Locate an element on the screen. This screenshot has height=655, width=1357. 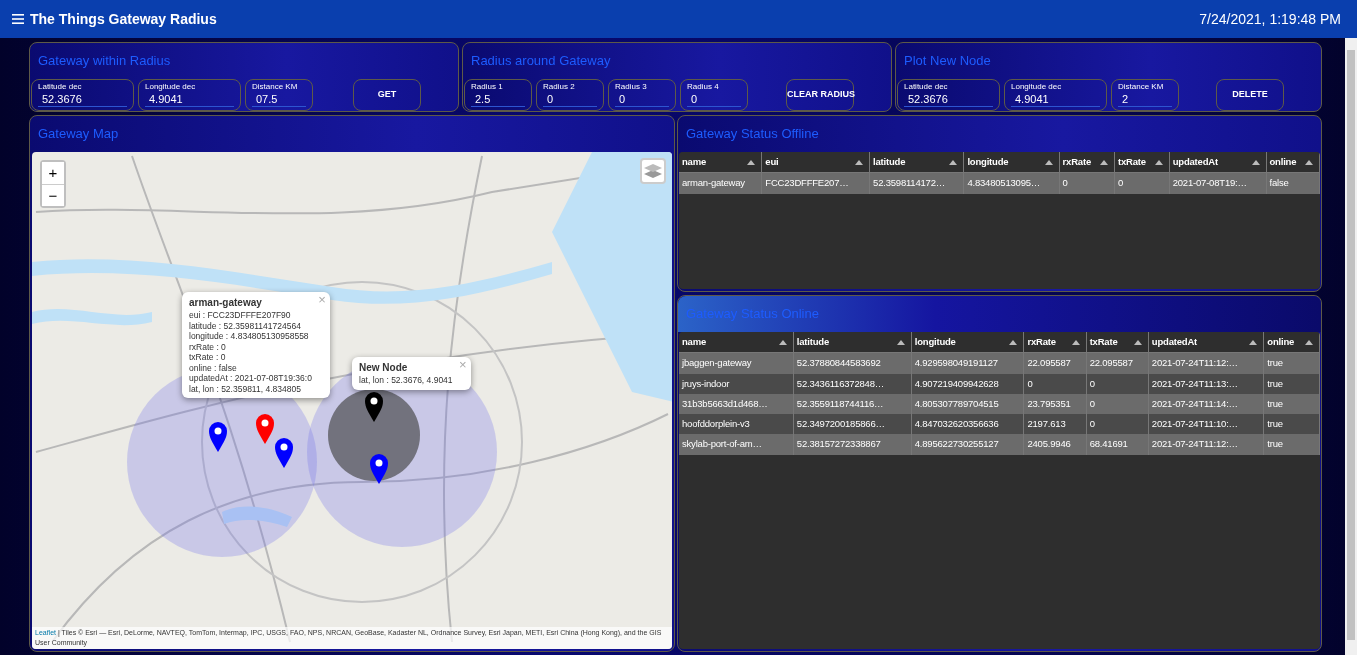
text-field: Radius 1 2.5 is located at coordinates (498, 95).